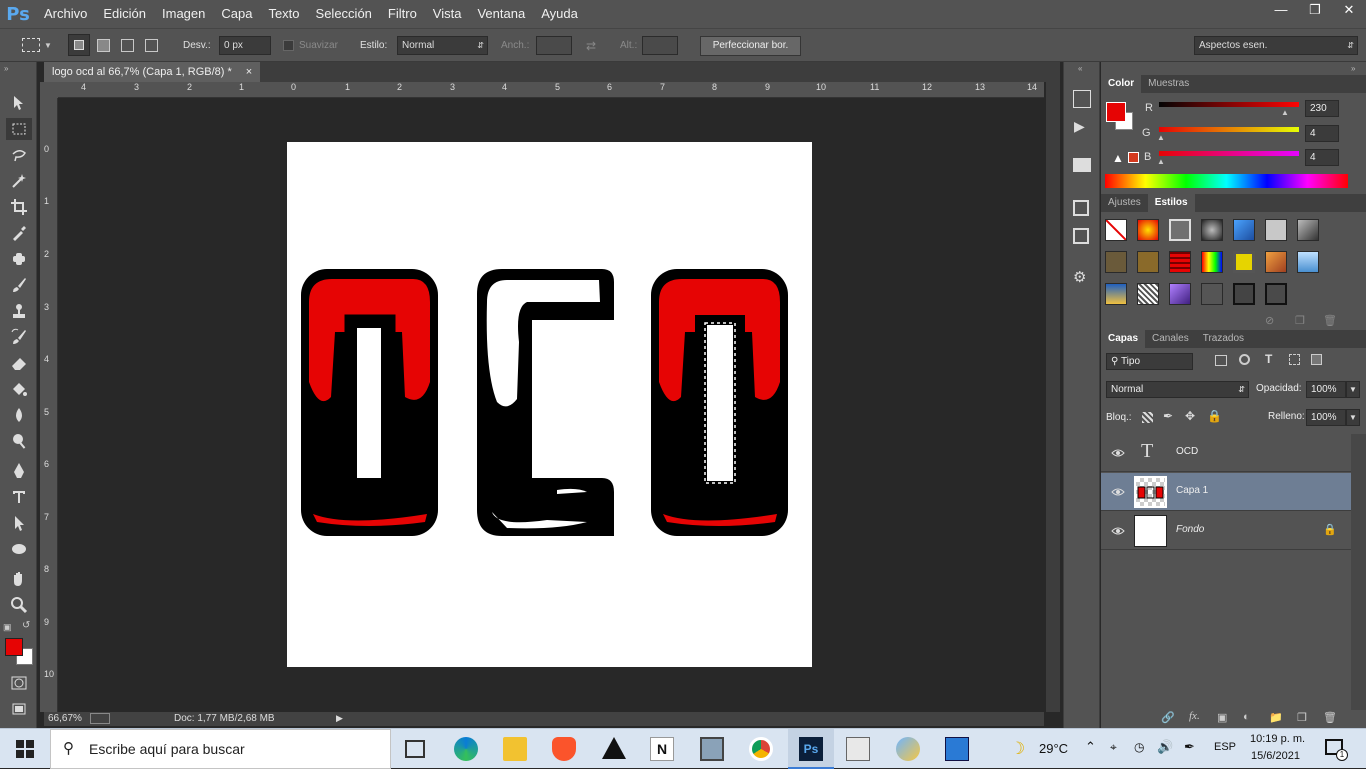 The height and width of the screenshot is (769, 1366). Describe the element at coordinates (283, 14) in the screenshot. I see `menu-texto: Texto` at that location.